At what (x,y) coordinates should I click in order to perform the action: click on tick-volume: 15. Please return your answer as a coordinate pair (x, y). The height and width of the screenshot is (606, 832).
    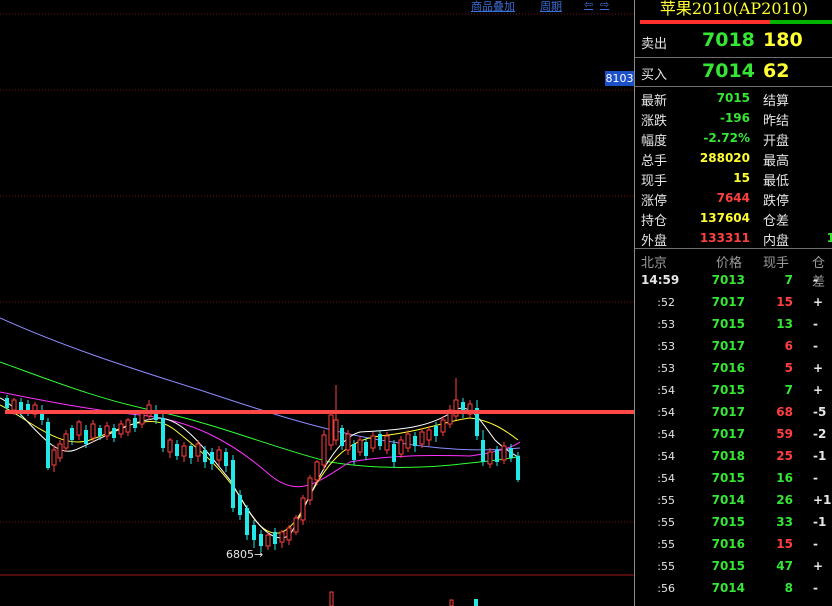
    Looking at the image, I should click on (784, 544).